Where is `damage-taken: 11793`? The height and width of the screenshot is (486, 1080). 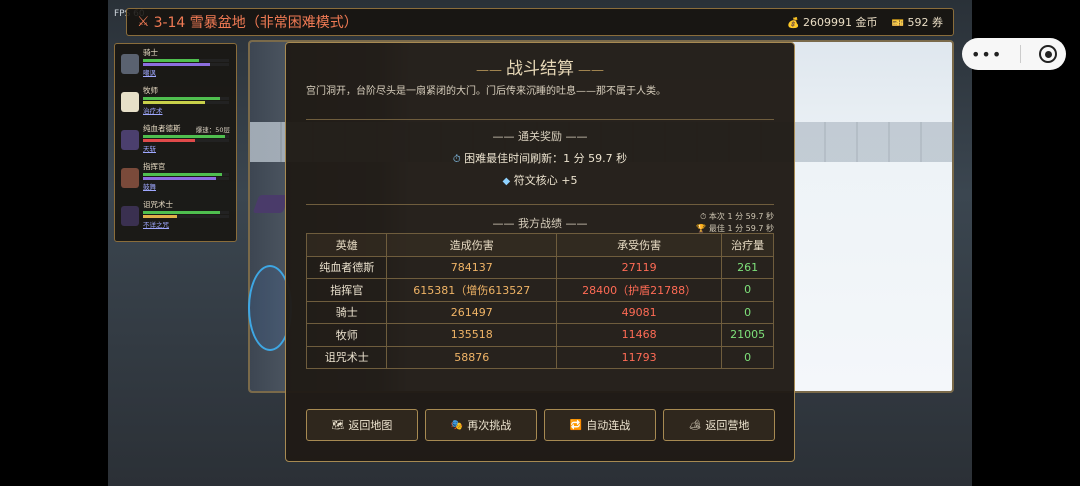
damage-taken: 11793 is located at coordinates (639, 357).